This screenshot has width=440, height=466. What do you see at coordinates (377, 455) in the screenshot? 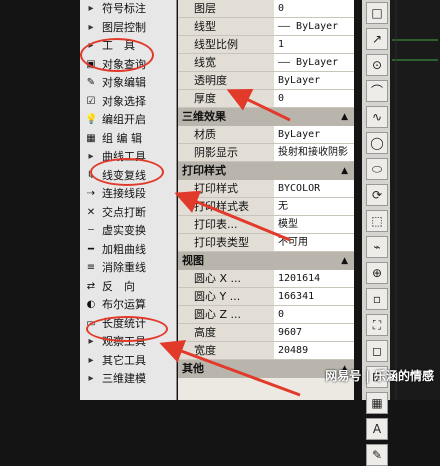
I see `draw-tool-button: ✎` at bounding box center [377, 455].